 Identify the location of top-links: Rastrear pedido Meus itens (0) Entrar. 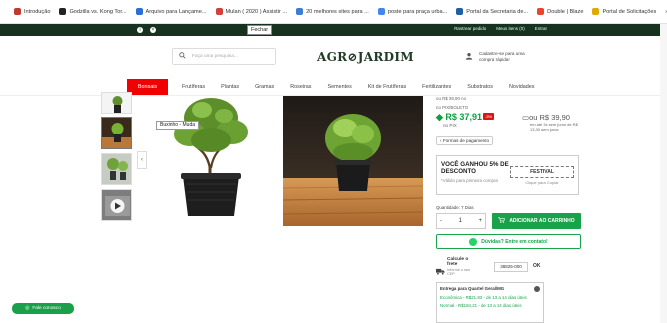
(500, 28).